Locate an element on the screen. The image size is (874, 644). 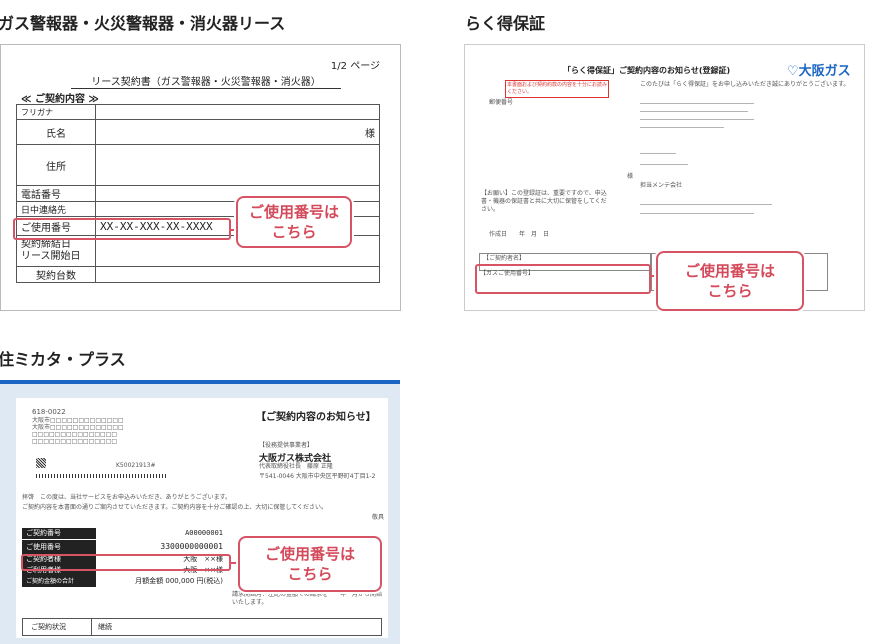
sama-label: 様 is located at coordinates (630, 176).